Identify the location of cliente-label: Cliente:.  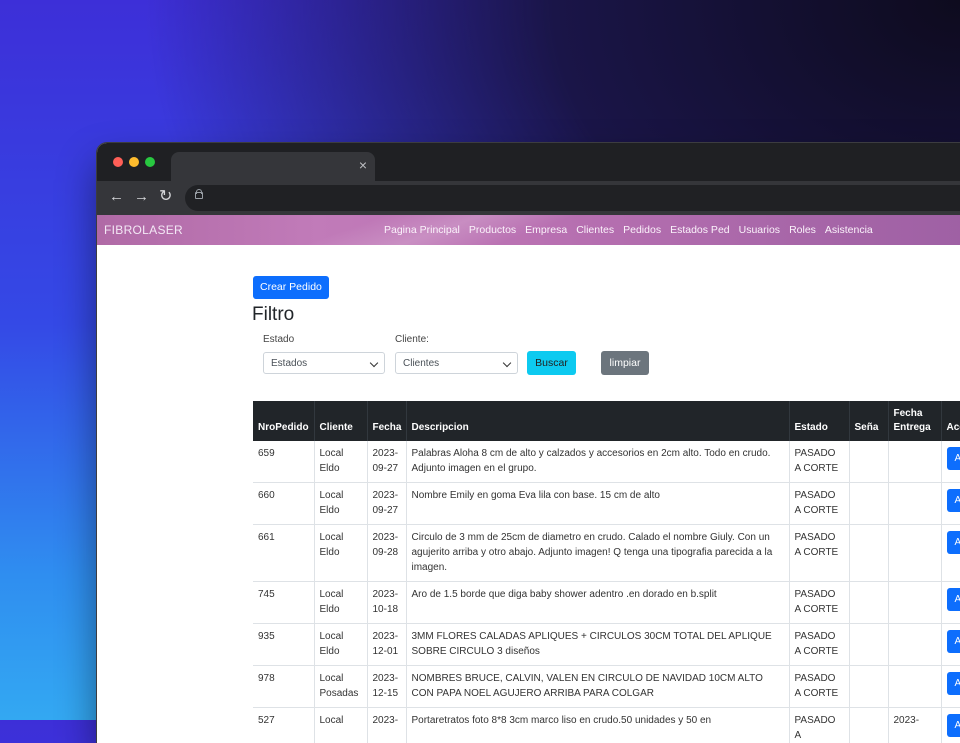
(412, 339).